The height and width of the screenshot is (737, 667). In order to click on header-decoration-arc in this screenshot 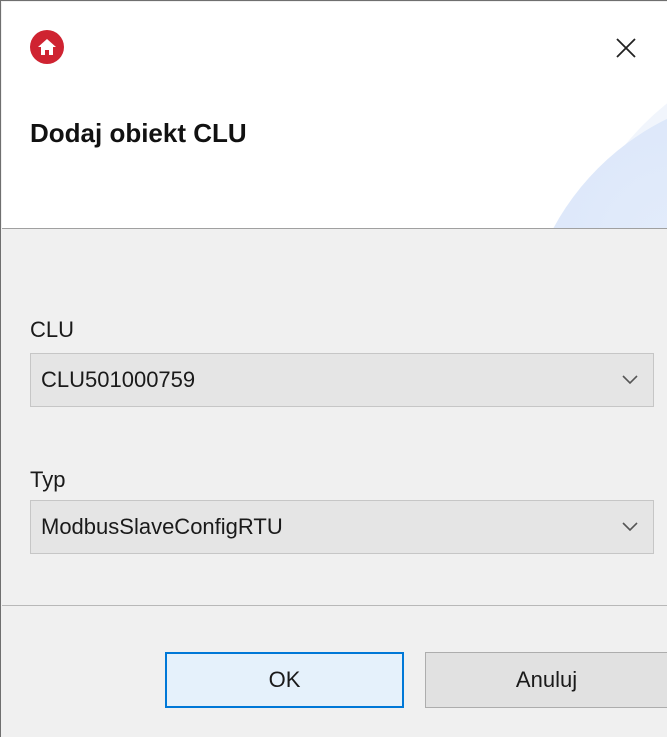, I will do `click(594, 160)`.